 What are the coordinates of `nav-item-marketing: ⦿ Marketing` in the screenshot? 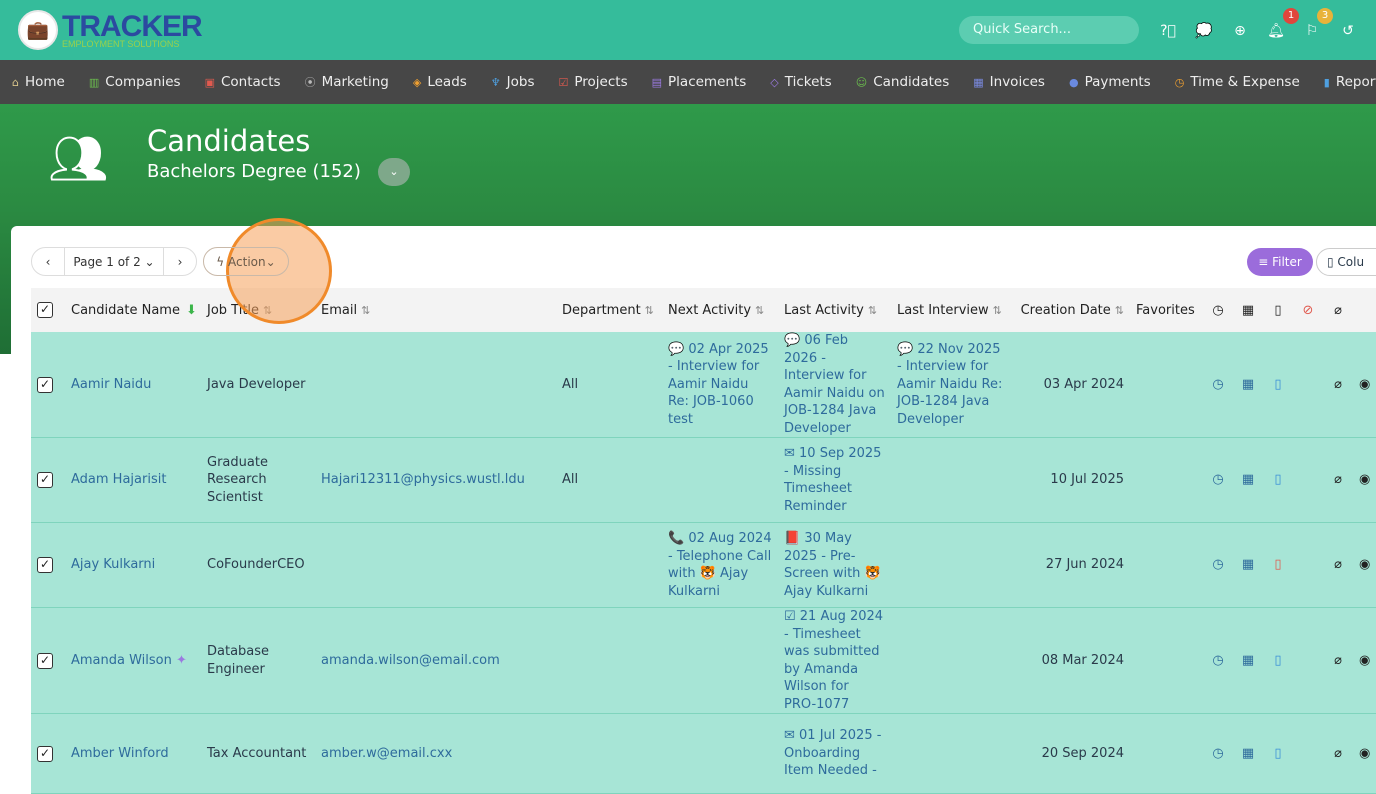 It's located at (347, 82).